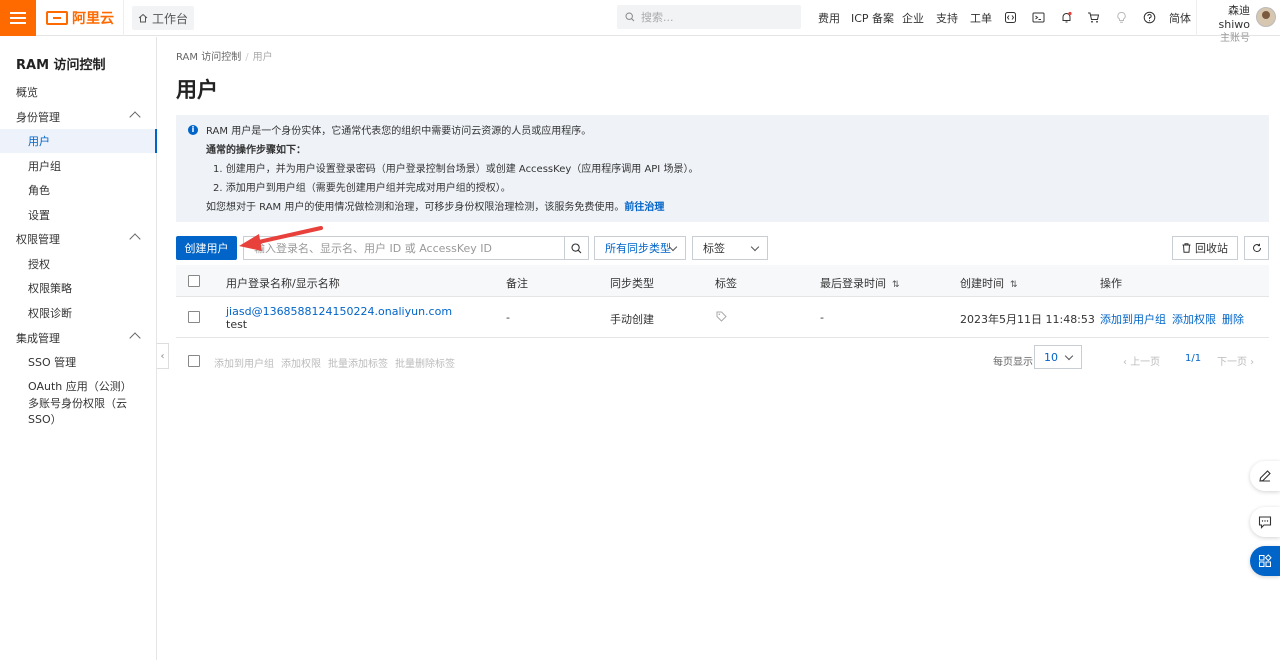 Image resolution: width=1280 pixels, height=660 pixels. Describe the element at coordinates (143, 18) in the screenshot. I see `home-icon` at that location.